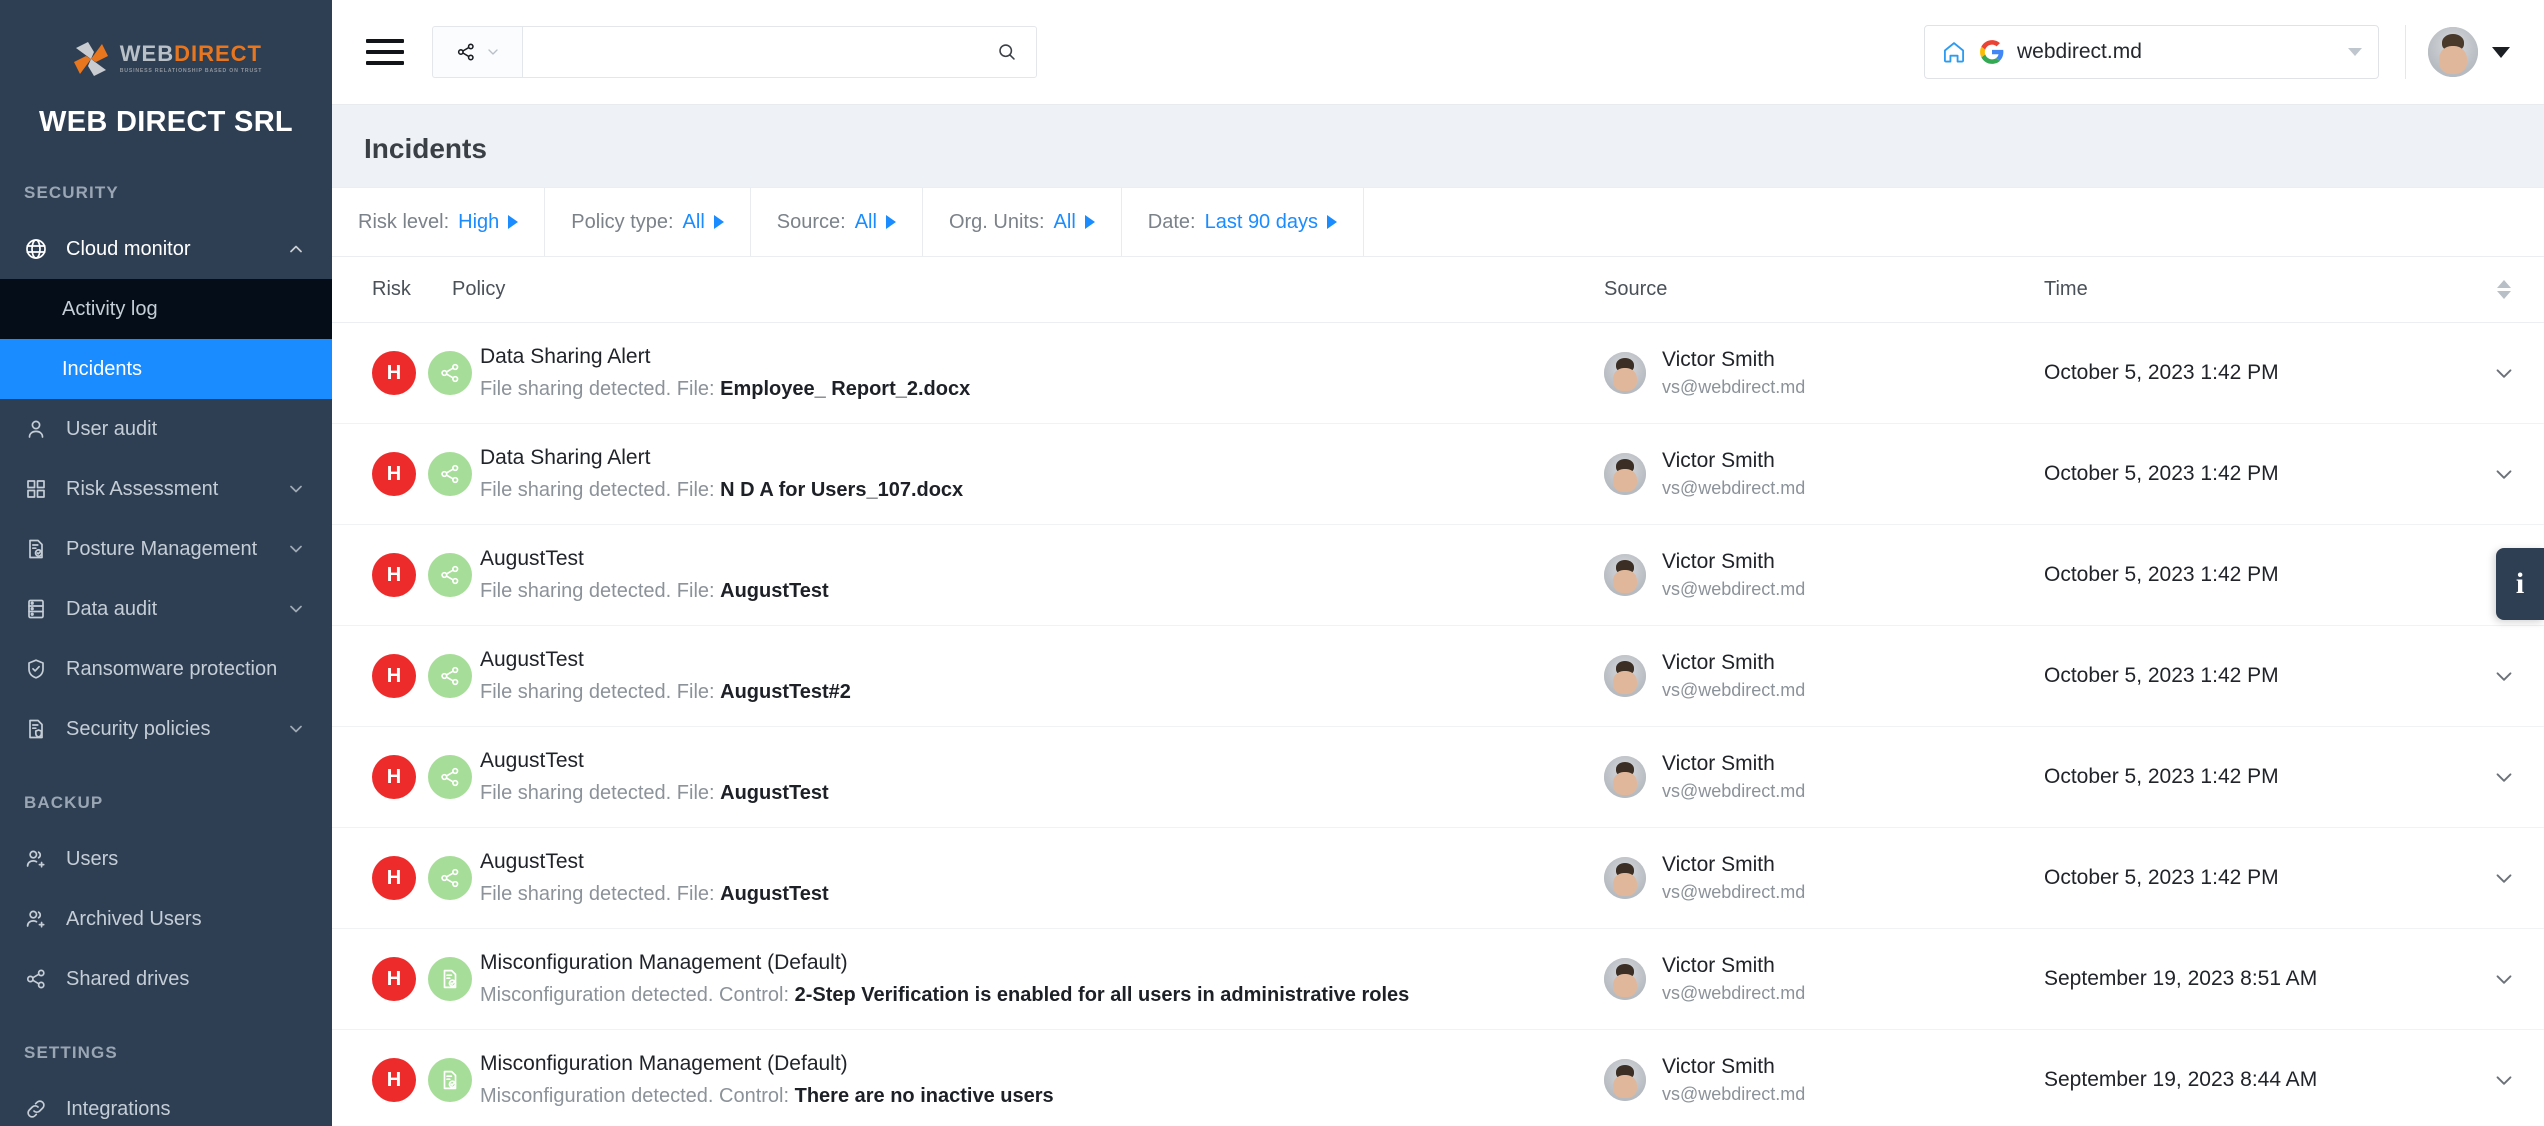 This screenshot has width=2544, height=1126. I want to click on sidebar-item-cloud-monitor: Cloud monitor, so click(166, 249).